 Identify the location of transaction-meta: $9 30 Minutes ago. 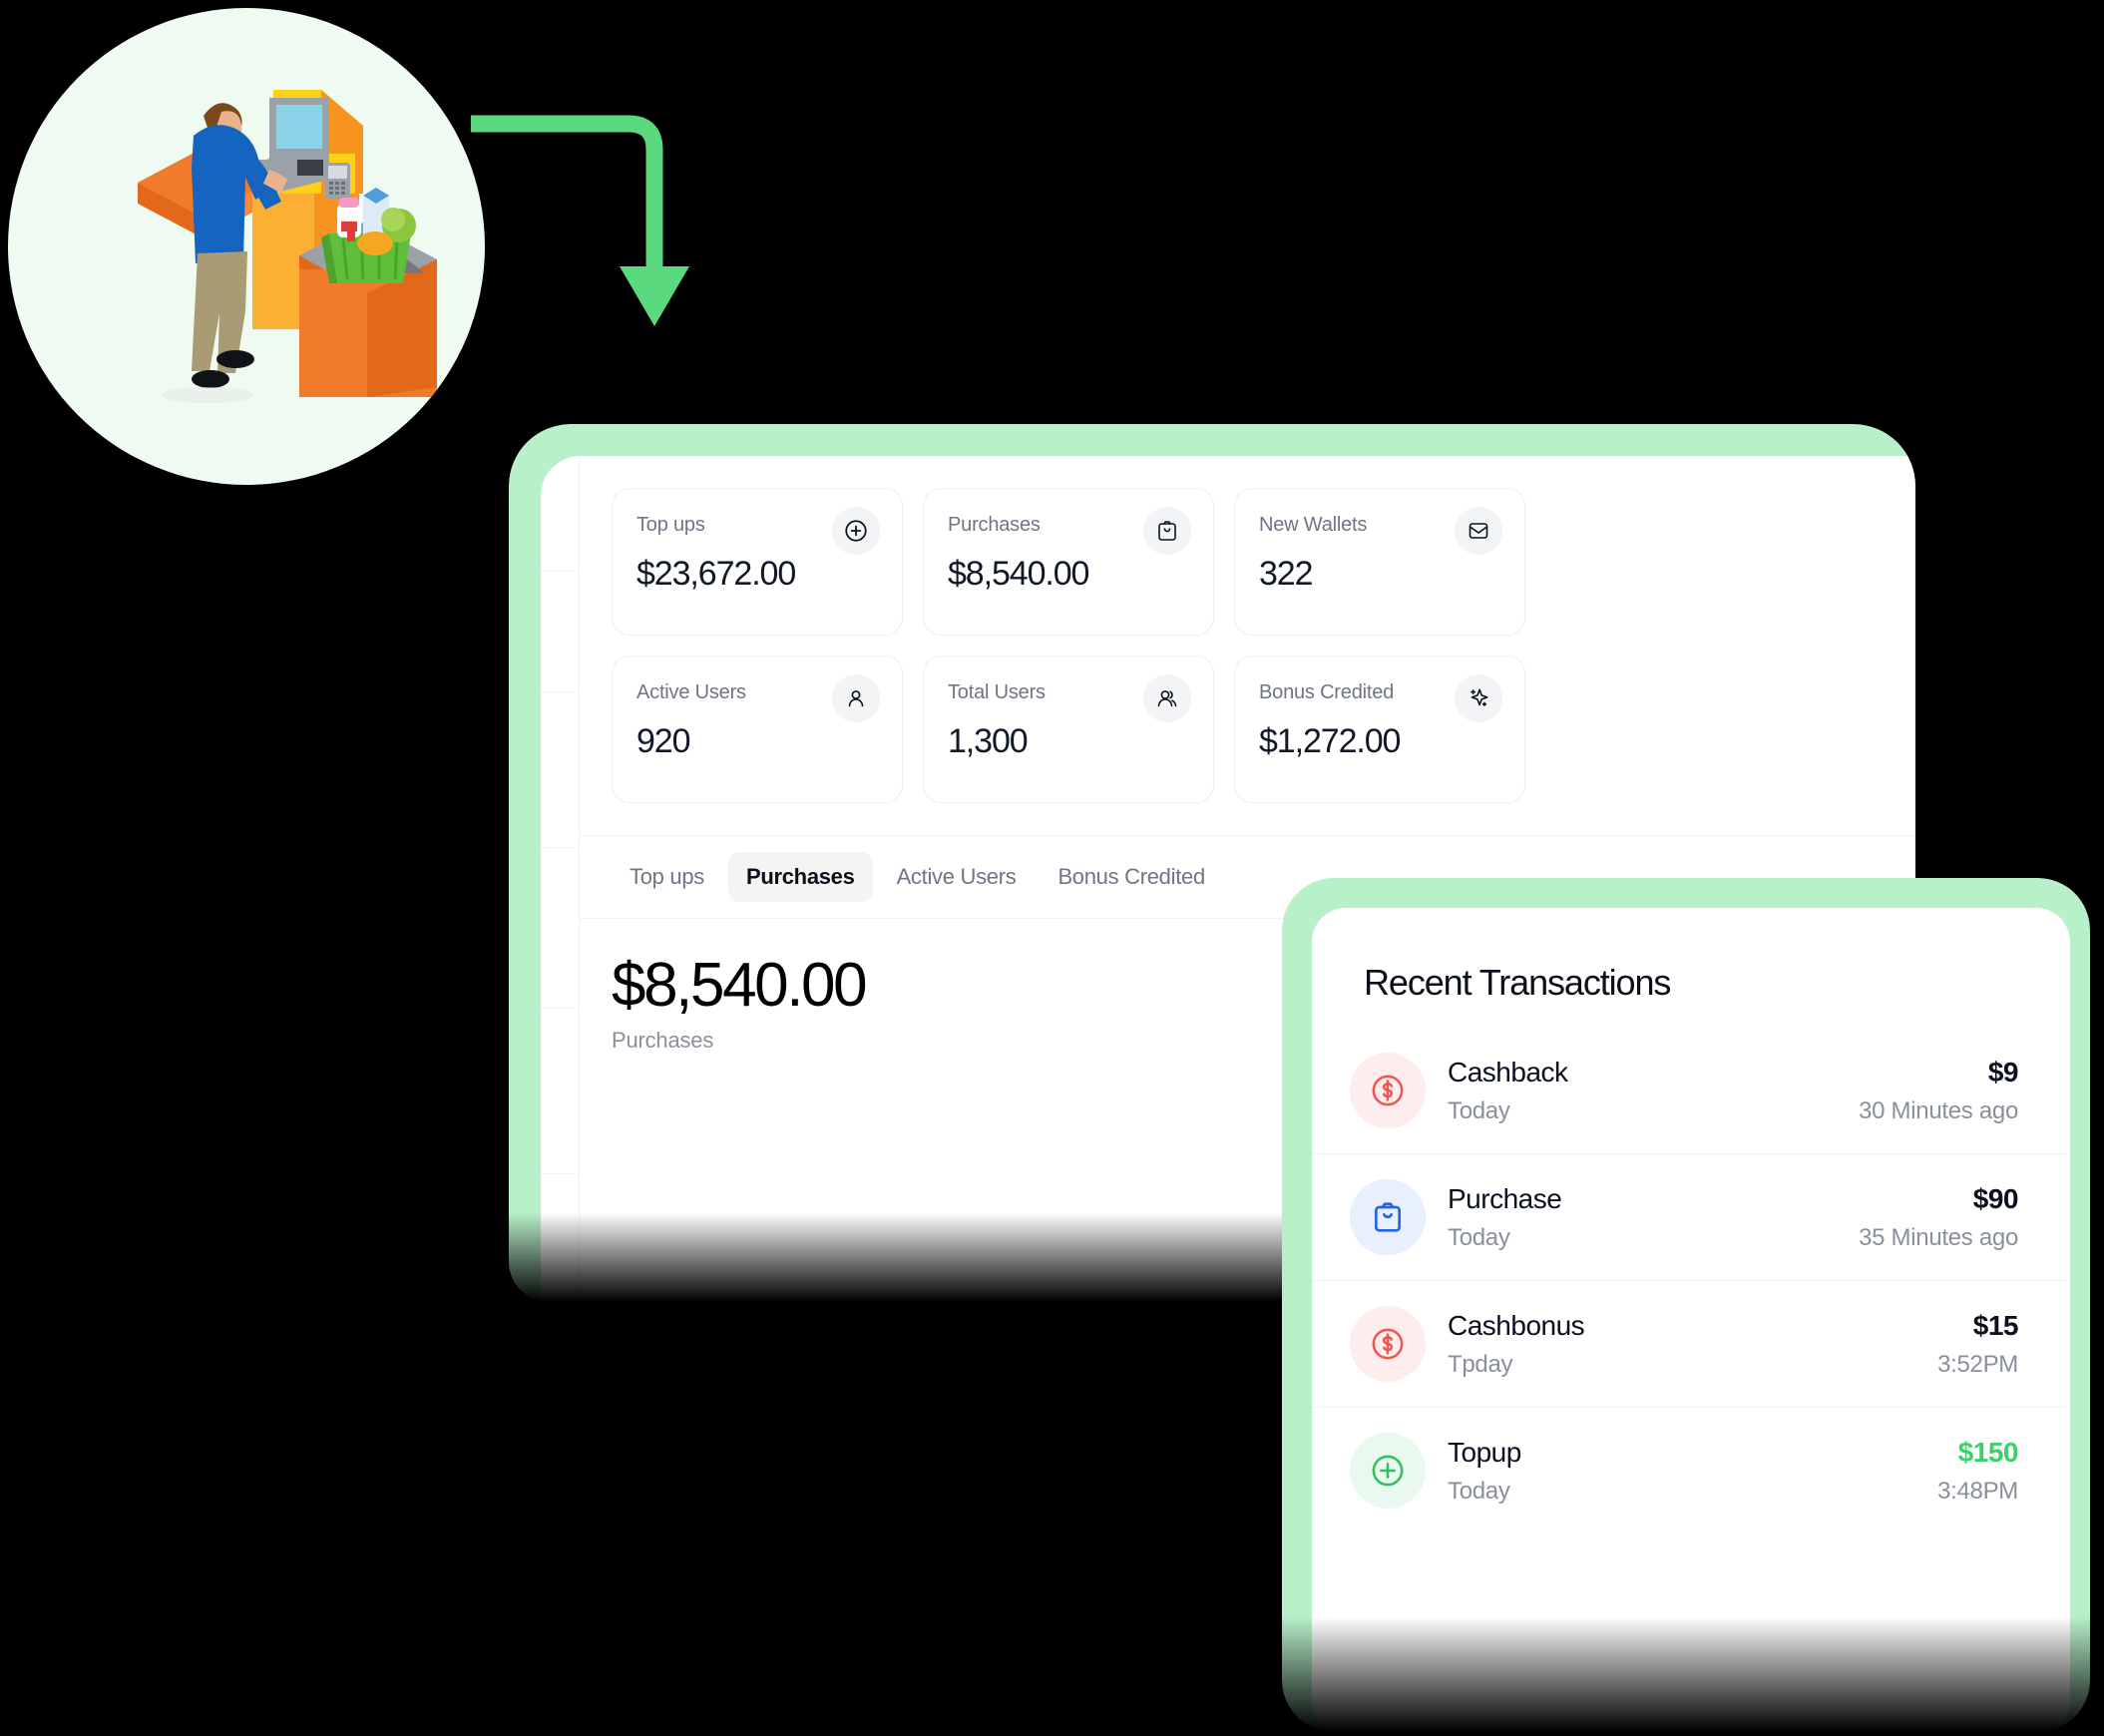
(1938, 1090).